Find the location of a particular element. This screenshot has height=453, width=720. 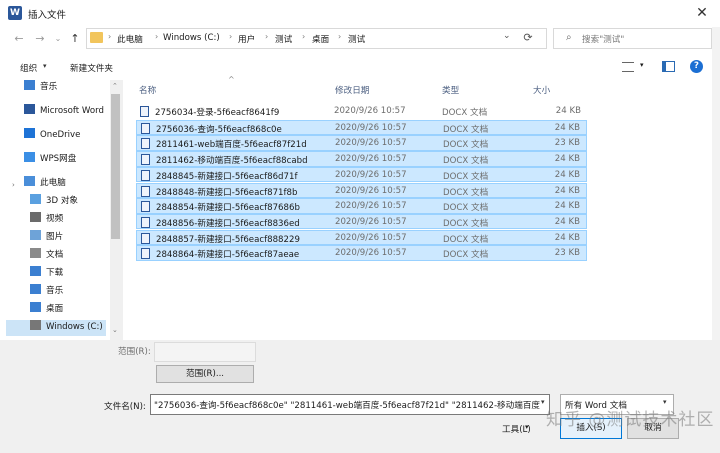

new-folder-button: 新建文件夹 is located at coordinates (91, 68).